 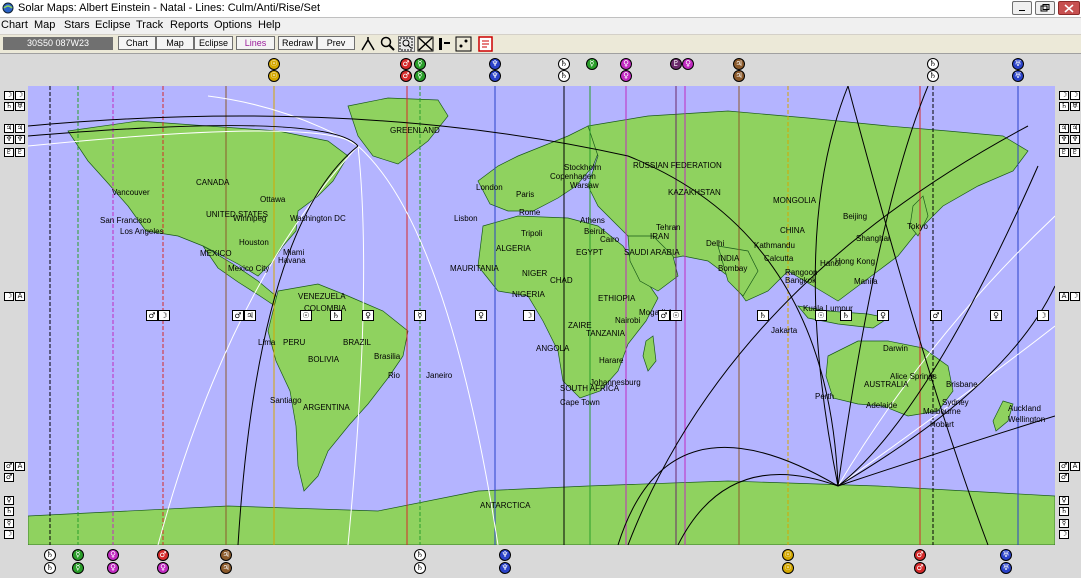 What do you see at coordinates (8, 8) in the screenshot?
I see `app-icon` at bounding box center [8, 8].